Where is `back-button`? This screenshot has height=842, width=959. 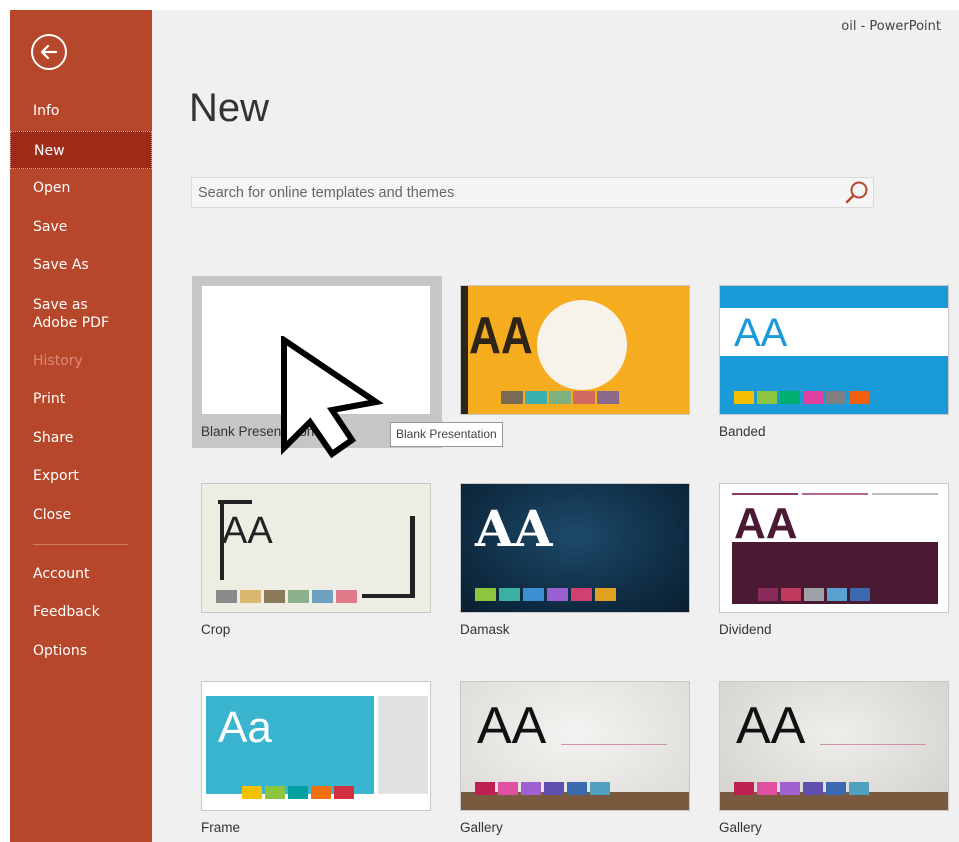 back-button is located at coordinates (49, 52).